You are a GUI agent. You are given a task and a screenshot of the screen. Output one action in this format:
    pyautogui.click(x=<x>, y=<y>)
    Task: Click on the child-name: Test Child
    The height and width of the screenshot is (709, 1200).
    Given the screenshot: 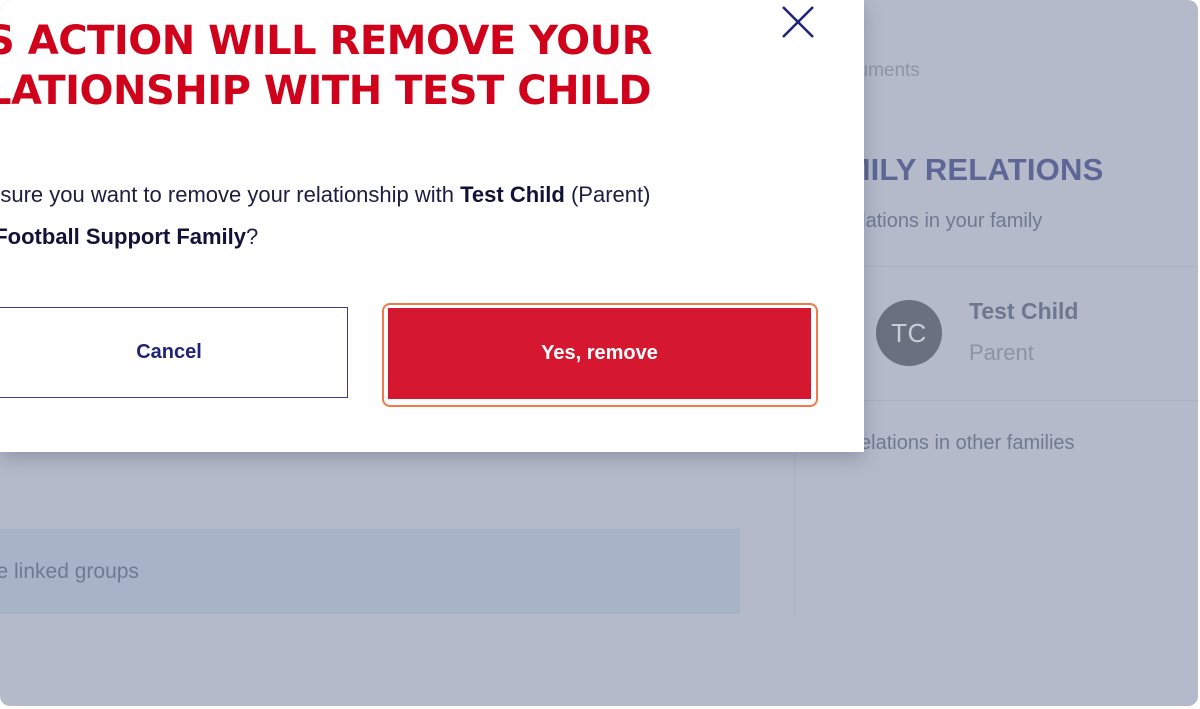 What is the action you would take?
    pyautogui.click(x=512, y=194)
    